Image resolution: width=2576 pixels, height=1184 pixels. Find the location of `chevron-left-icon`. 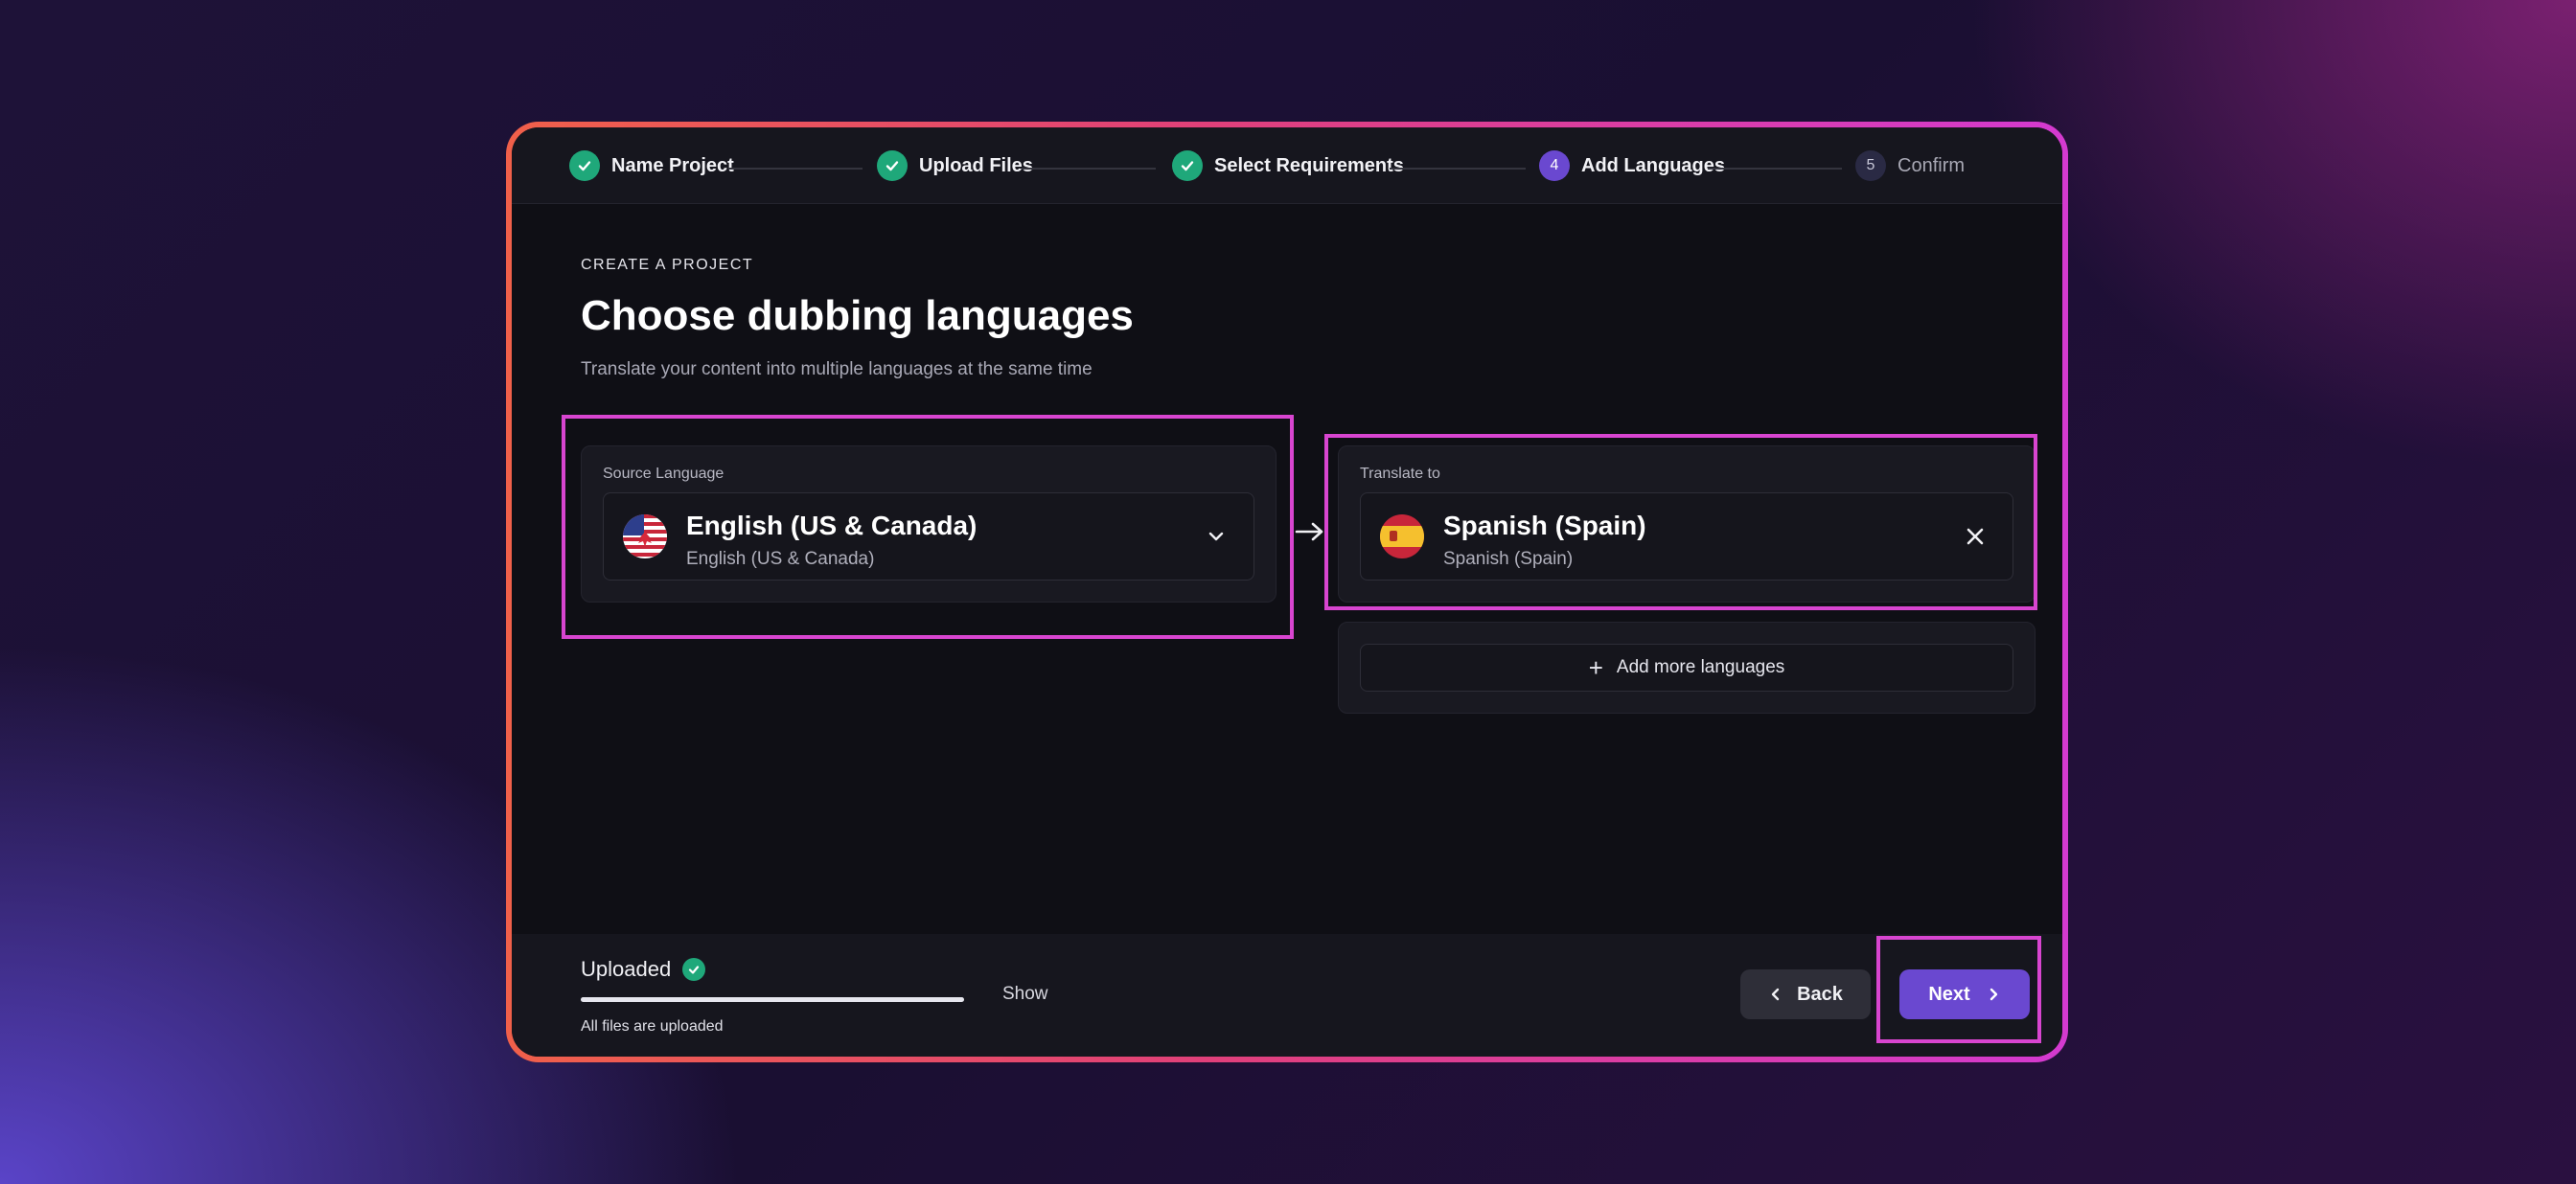

chevron-left-icon is located at coordinates (1775, 994).